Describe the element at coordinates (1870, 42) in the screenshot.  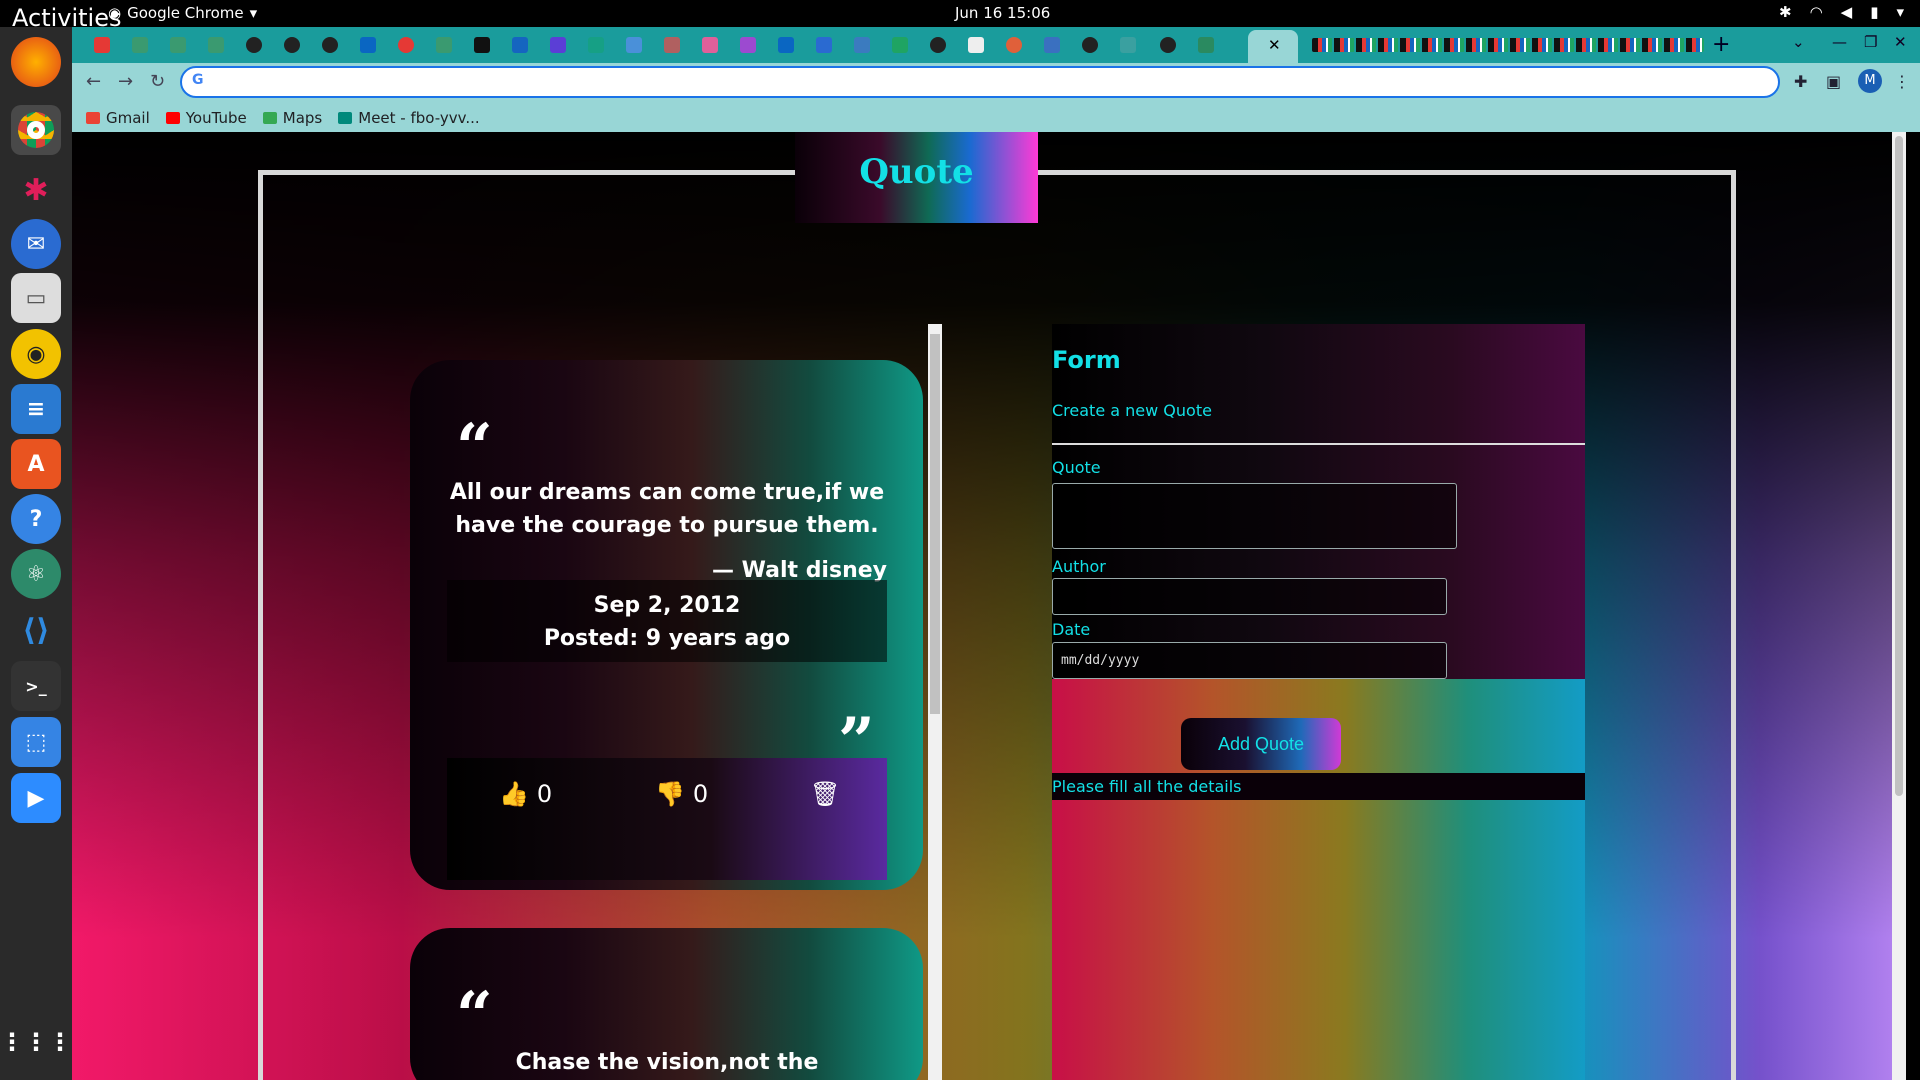
I see `restore-icon: ❐` at that location.